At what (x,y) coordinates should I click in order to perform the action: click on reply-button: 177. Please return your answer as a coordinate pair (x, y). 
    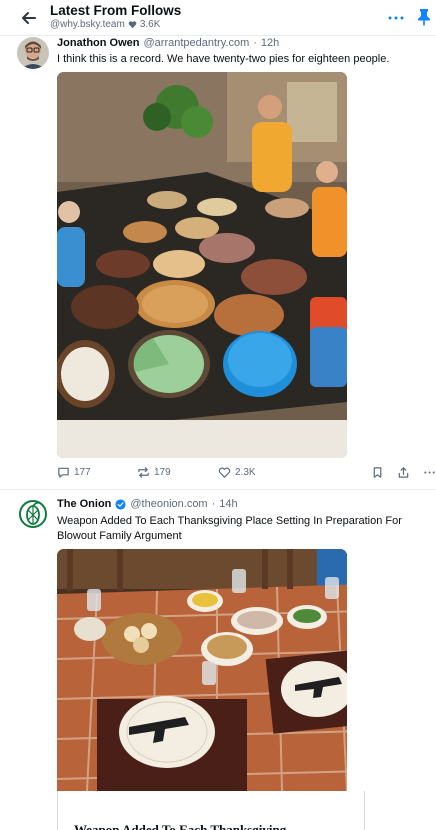
    Looking at the image, I should click on (74, 472).